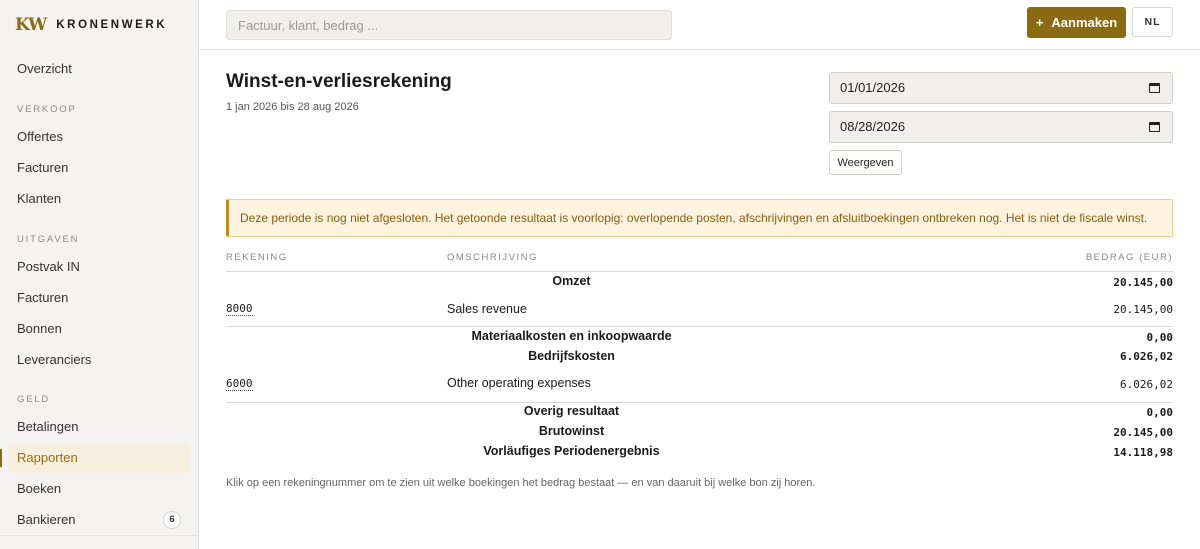 This screenshot has width=1200, height=549. I want to click on account-number-link: 6000, so click(239, 384).